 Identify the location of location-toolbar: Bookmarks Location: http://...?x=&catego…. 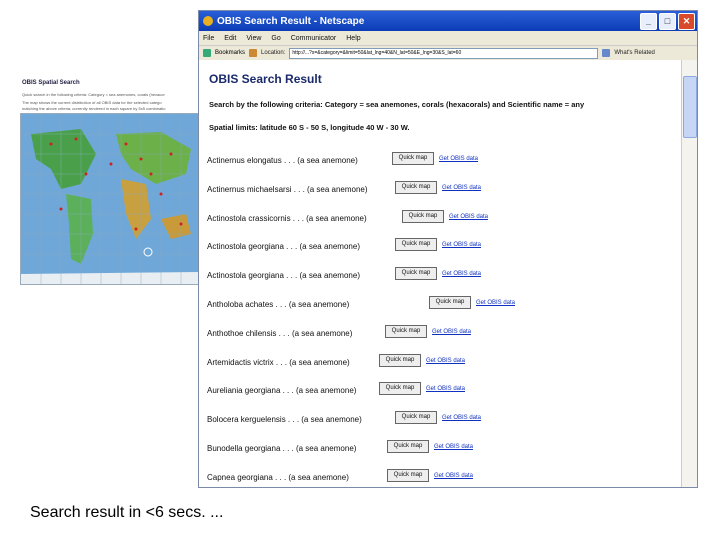
(448, 53).